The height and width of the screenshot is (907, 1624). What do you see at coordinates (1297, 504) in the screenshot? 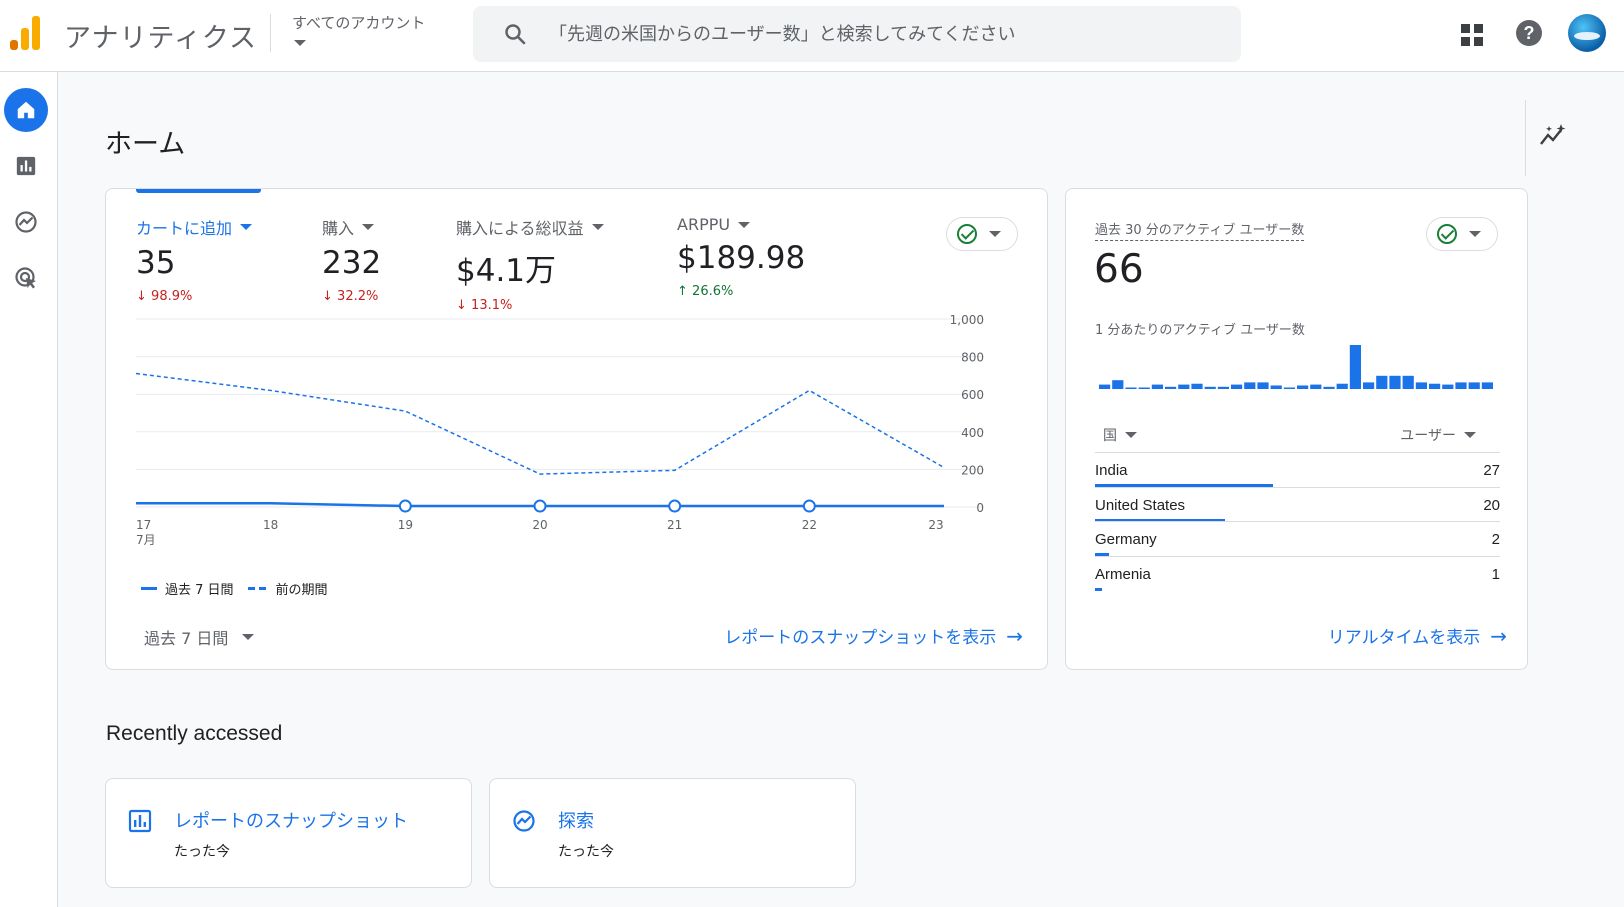
I see `table-row: United States 20` at bounding box center [1297, 504].